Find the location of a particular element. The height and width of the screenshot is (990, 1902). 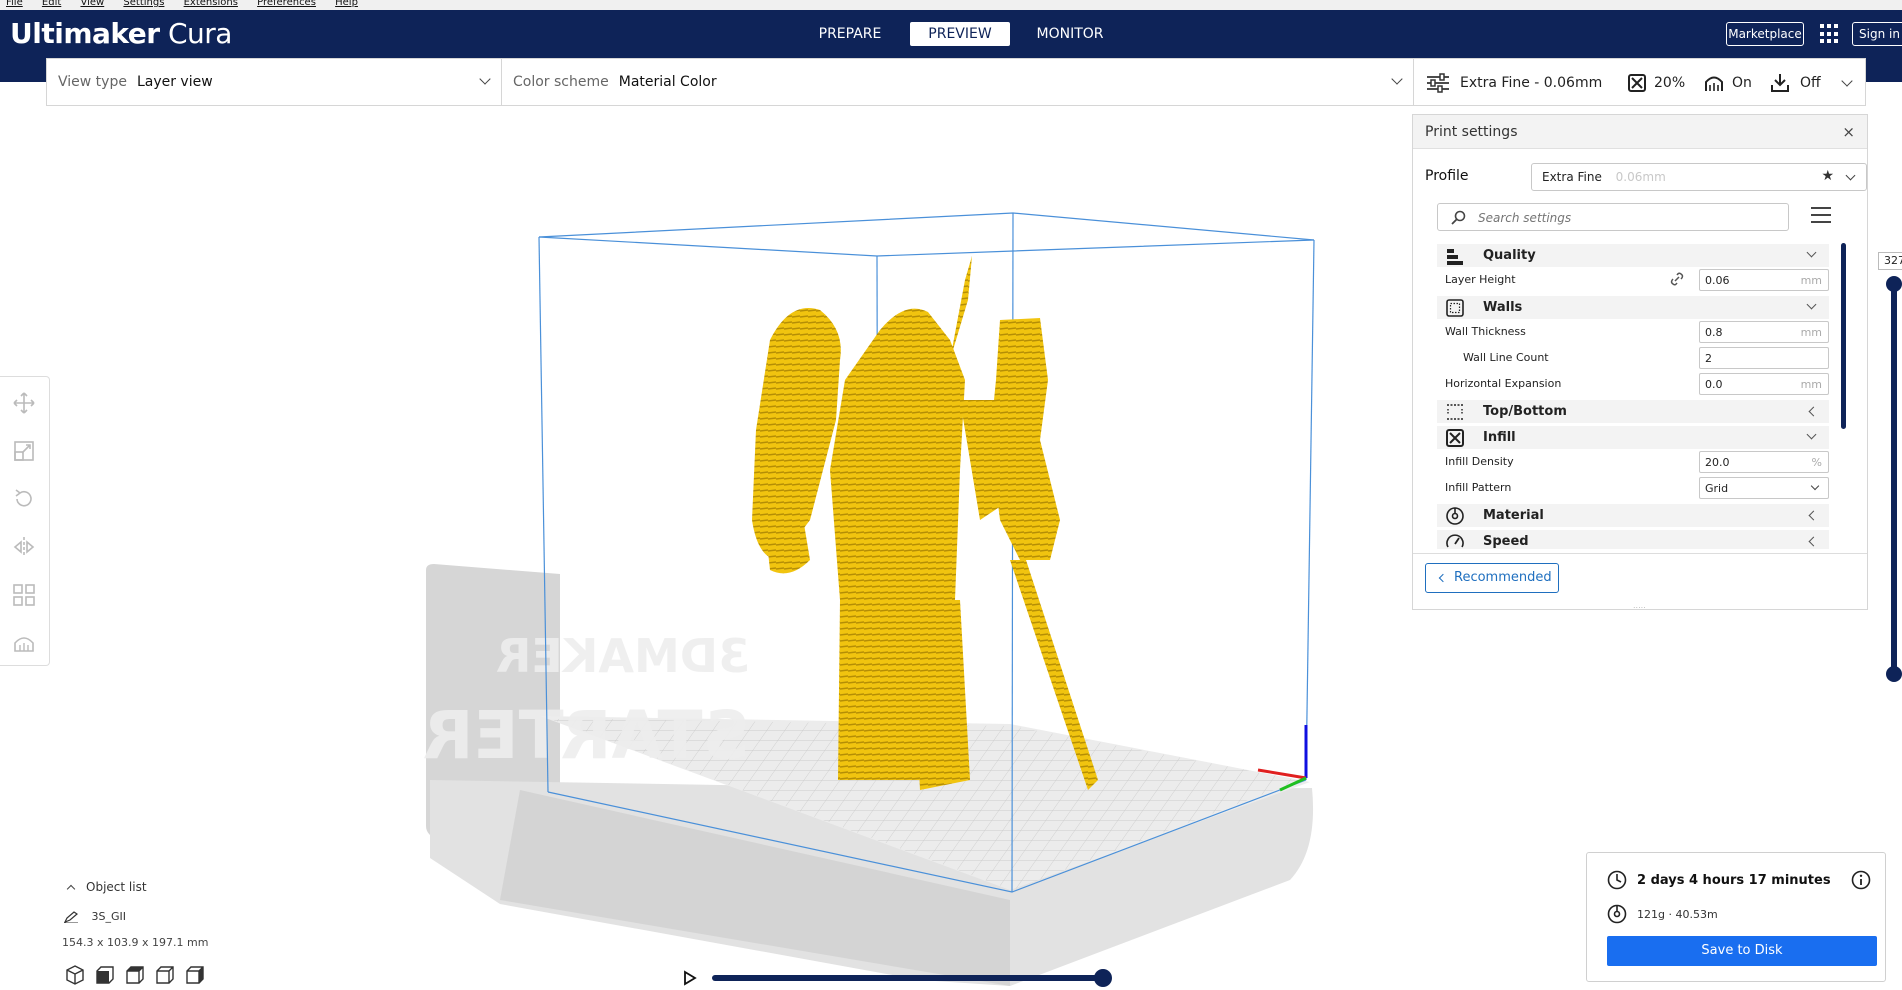

infill-density-field: 20.0 % is located at coordinates (1764, 462).